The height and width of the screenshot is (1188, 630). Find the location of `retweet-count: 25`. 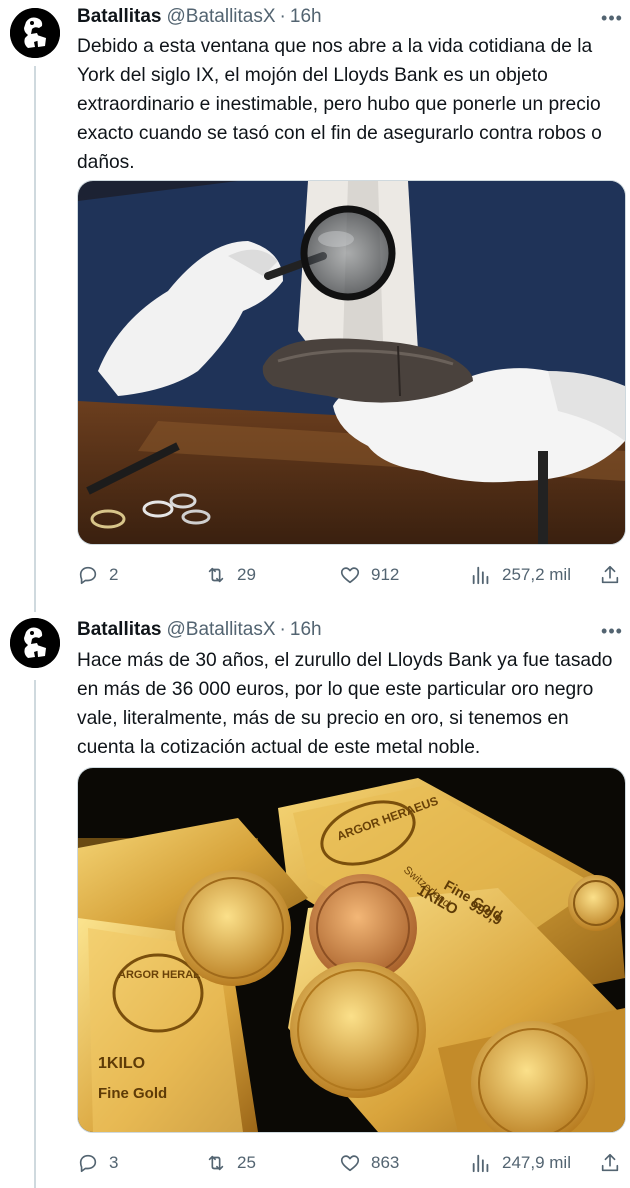

retweet-count: 25 is located at coordinates (246, 1162).